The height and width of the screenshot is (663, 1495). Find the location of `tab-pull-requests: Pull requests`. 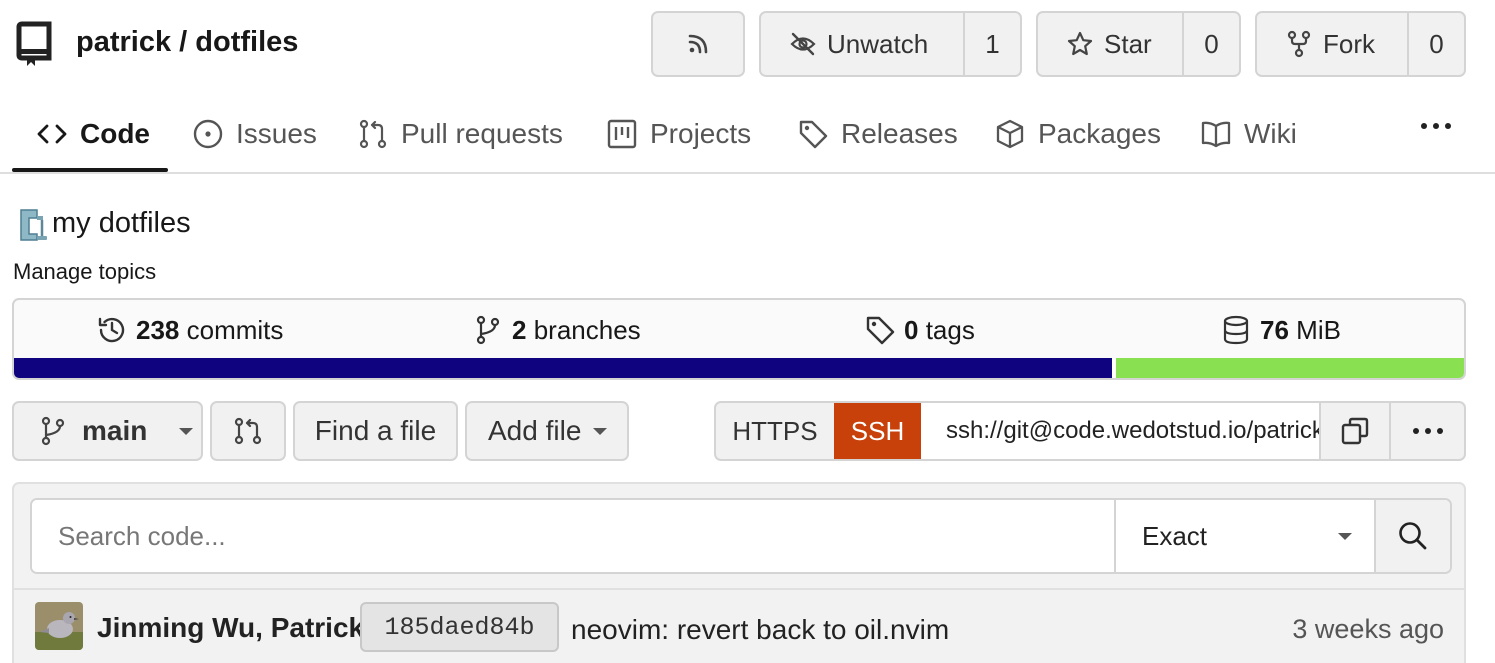

tab-pull-requests: Pull requests is located at coordinates (460, 134).